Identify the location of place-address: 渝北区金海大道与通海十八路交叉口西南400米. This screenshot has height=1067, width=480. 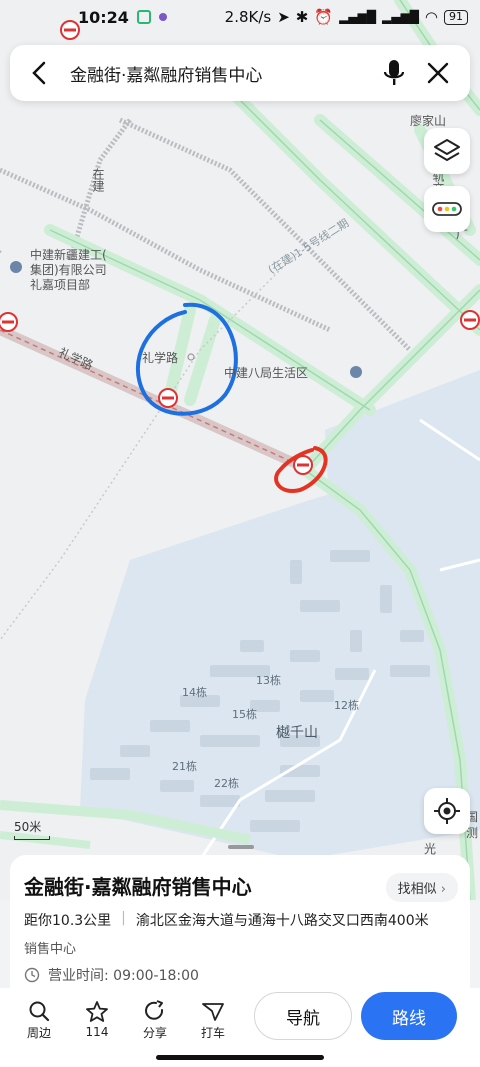
(282, 920).